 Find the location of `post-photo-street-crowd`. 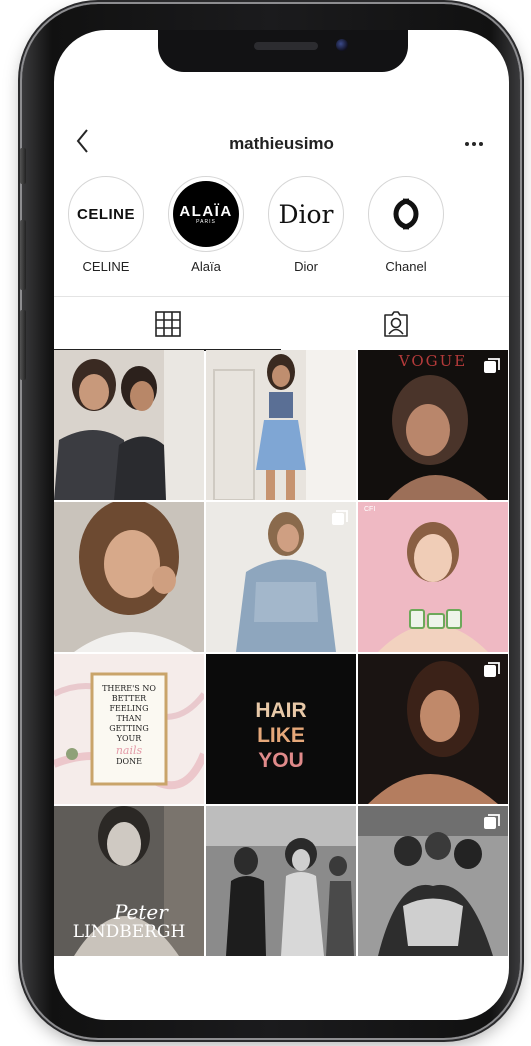

post-photo-street-crowd is located at coordinates (281, 881).